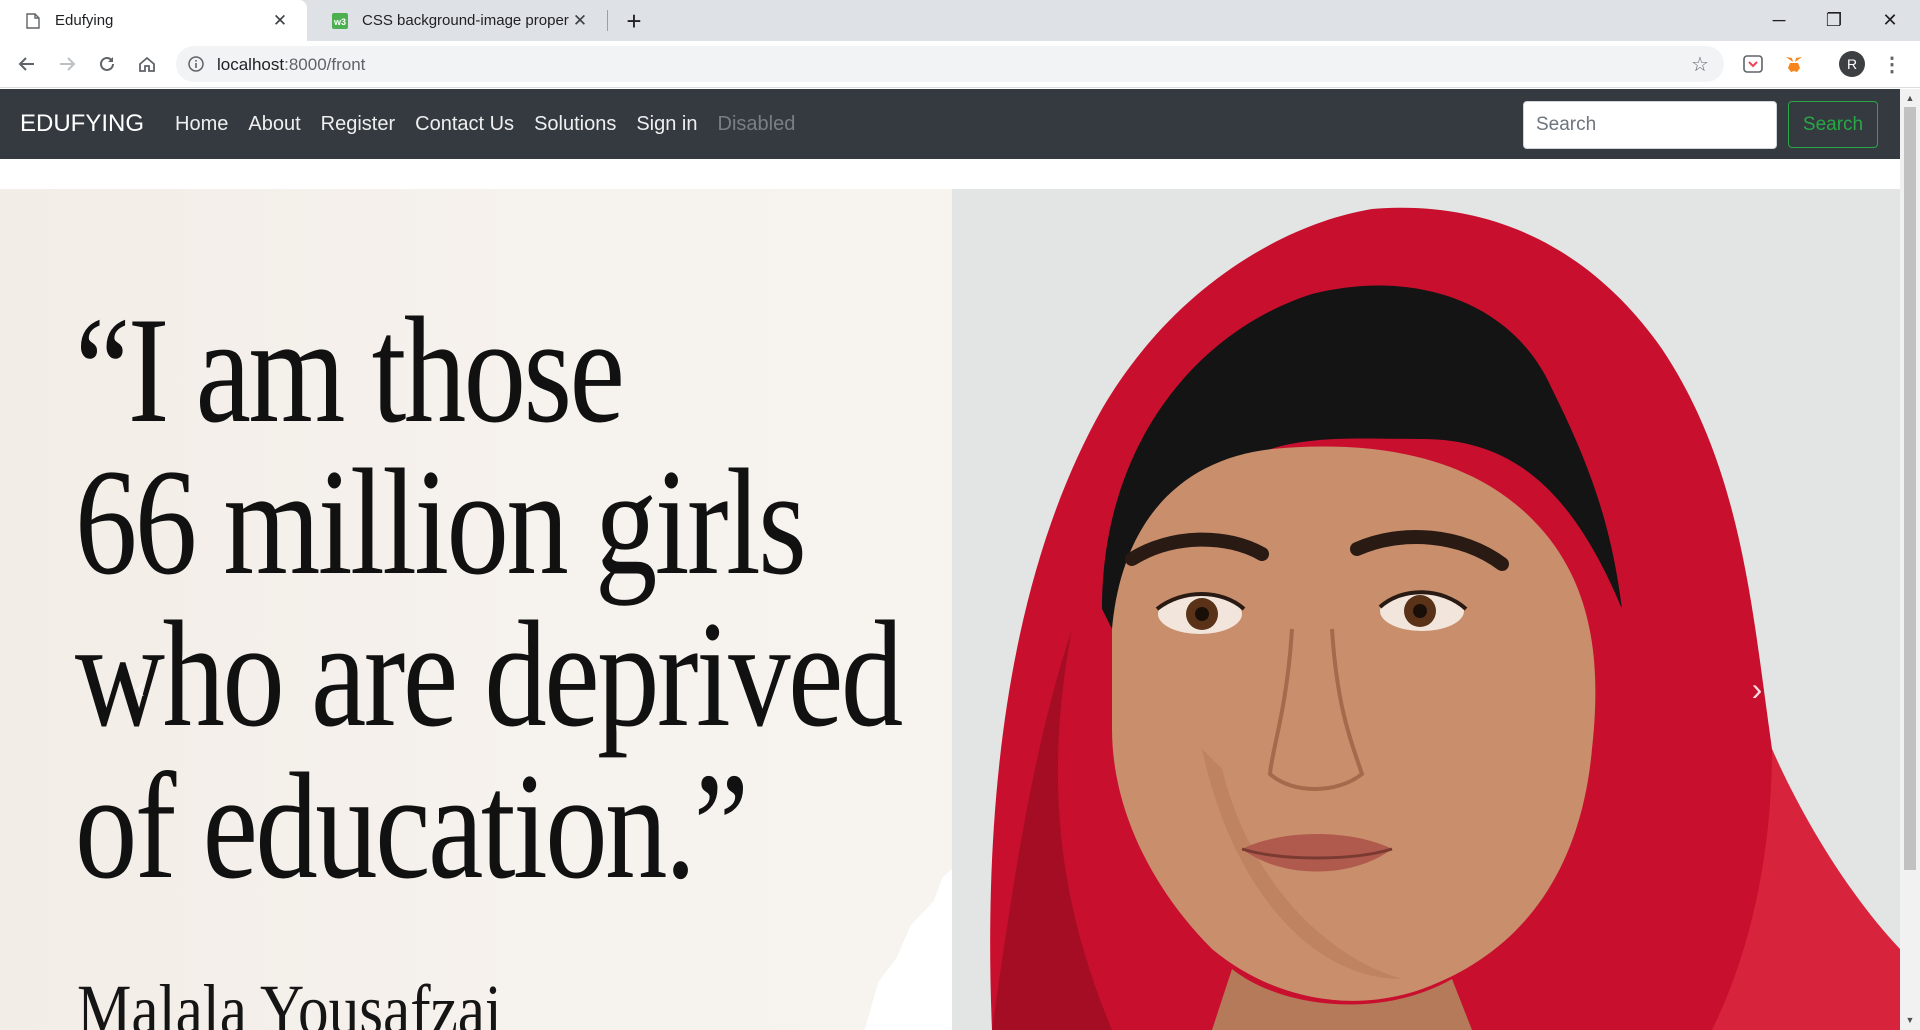 This screenshot has width=1920, height=1030. What do you see at coordinates (1757, 689) in the screenshot?
I see `carousel-next-icon: ›` at bounding box center [1757, 689].